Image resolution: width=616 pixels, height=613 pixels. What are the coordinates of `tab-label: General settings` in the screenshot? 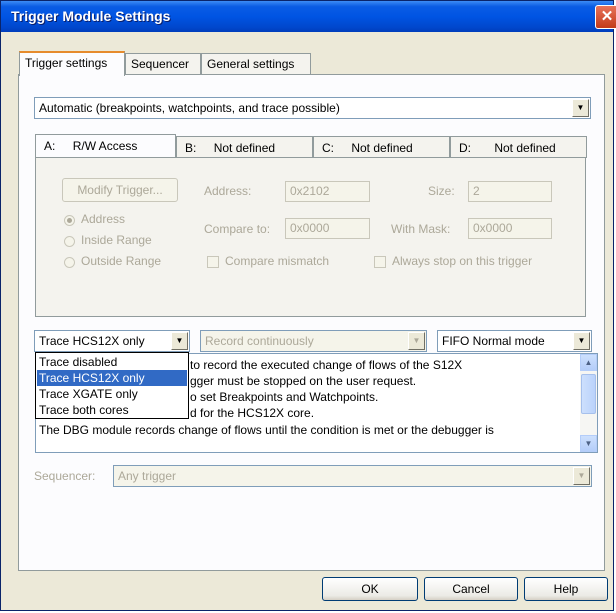 It's located at (251, 64).